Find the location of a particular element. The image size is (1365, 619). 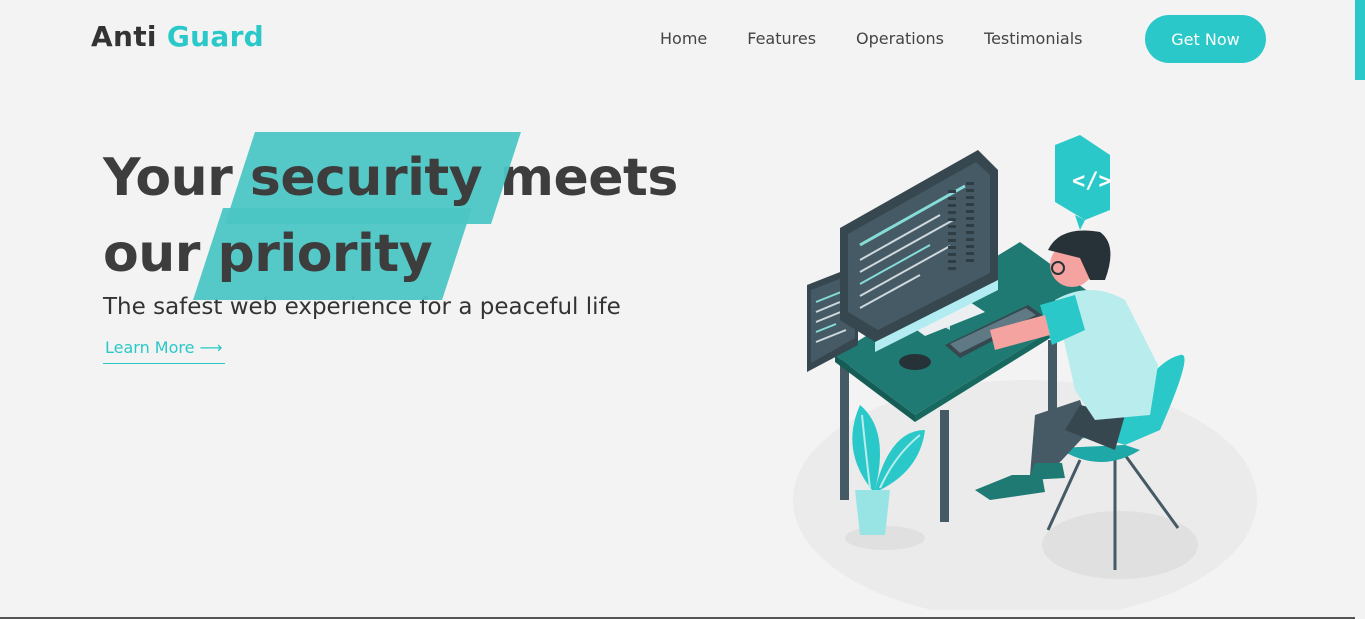

hero-highlight-priority: priority is located at coordinates (325, 254).